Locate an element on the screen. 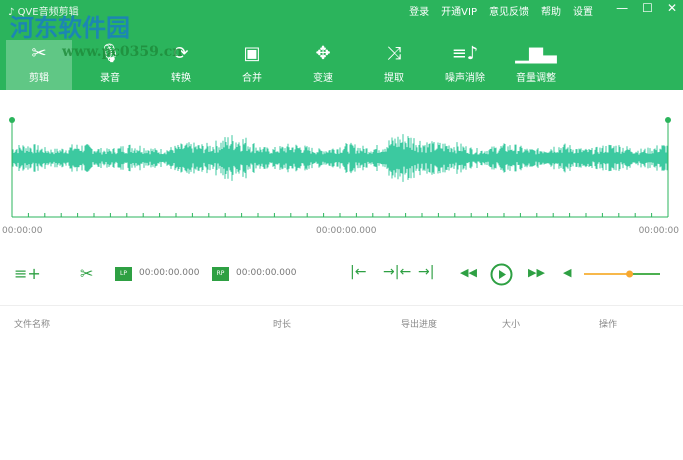 The width and height of the screenshot is (683, 460). tool-label: 变速 is located at coordinates (323, 78).